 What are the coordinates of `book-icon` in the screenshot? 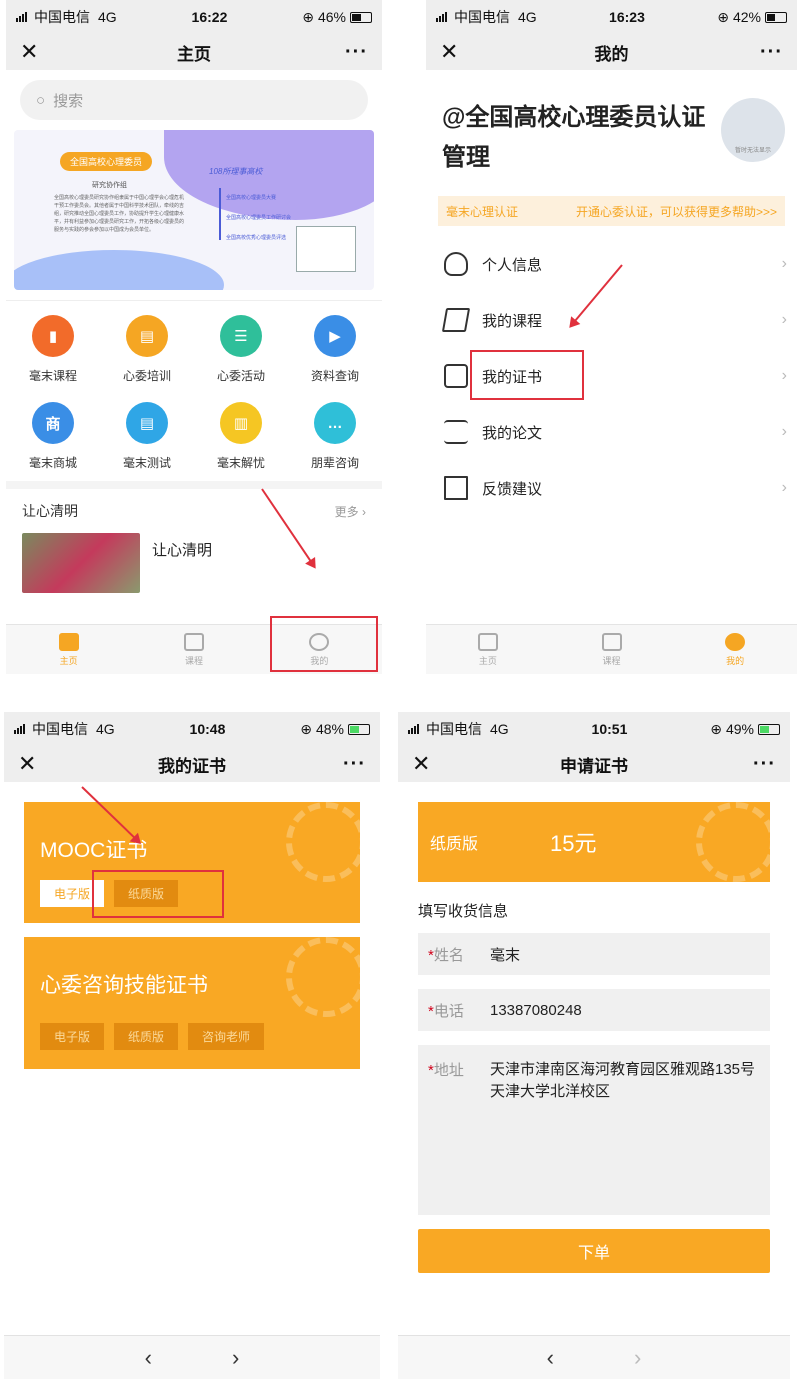 It's located at (611, 641).